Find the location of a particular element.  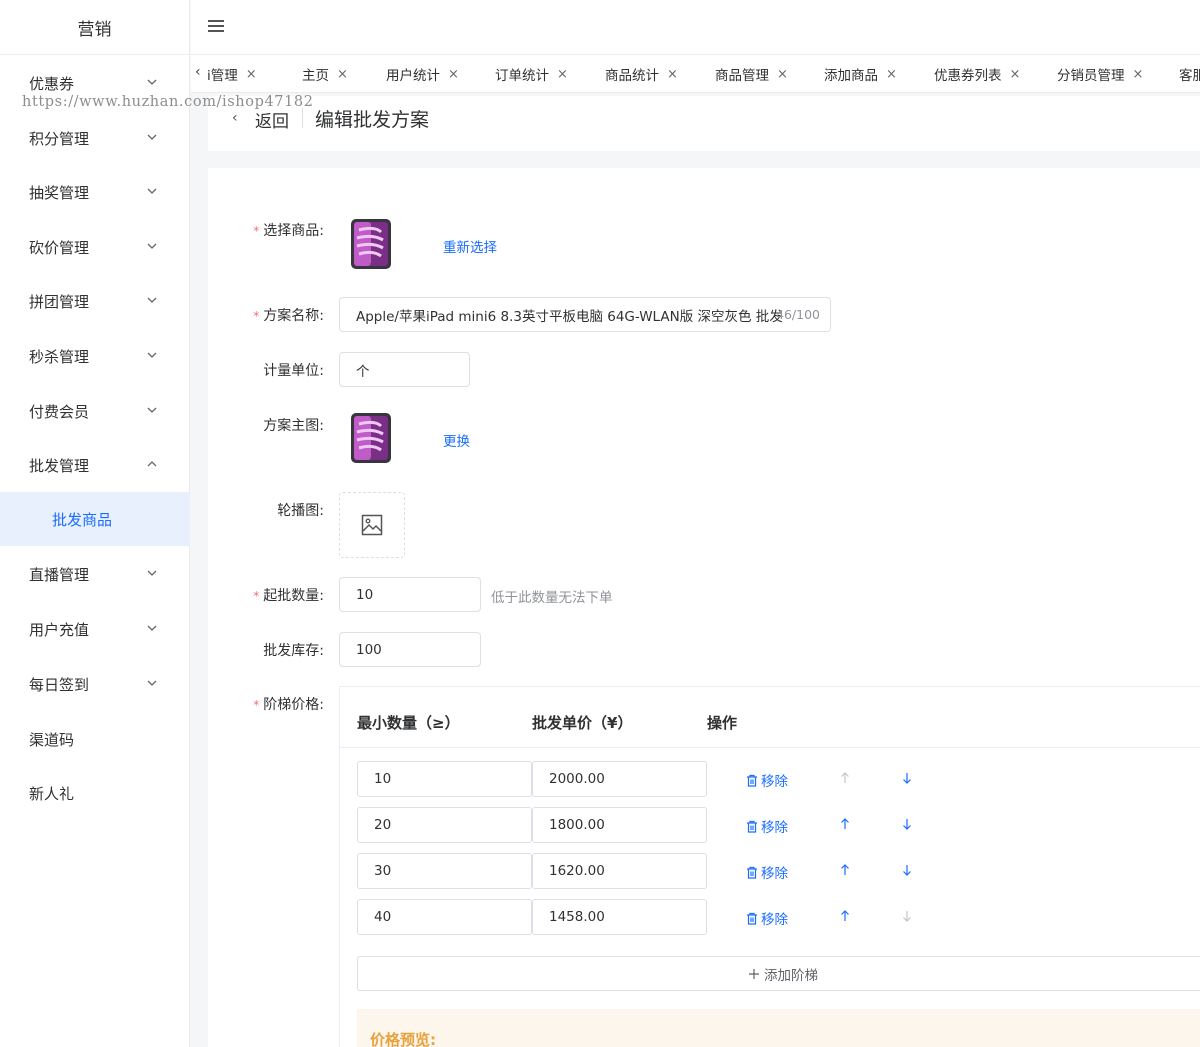

sidebar-item-checkin: 每日签到 is located at coordinates (95, 684).